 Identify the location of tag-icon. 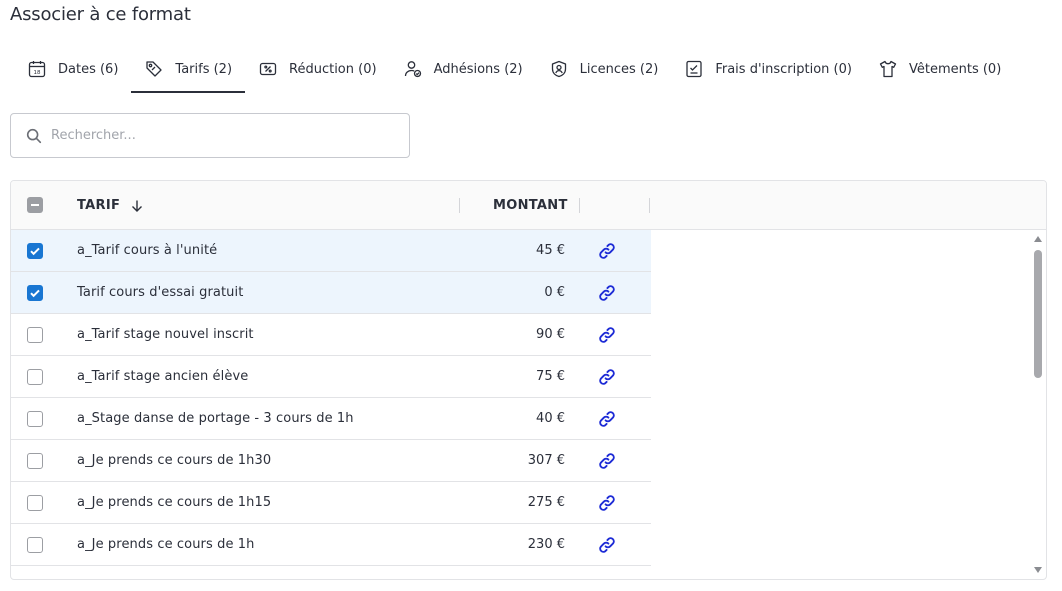
(154, 69).